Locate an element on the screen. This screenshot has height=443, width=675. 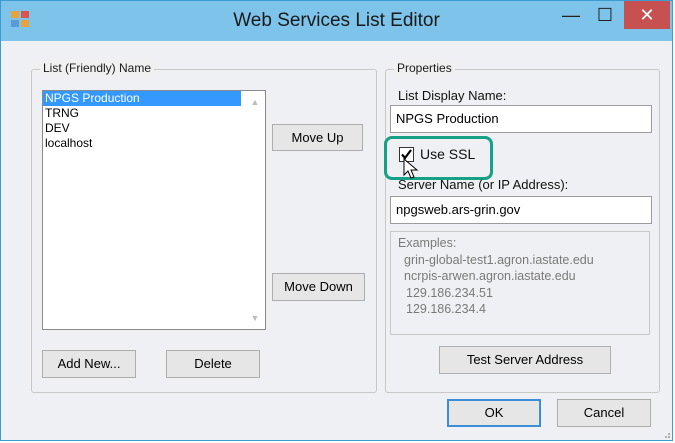
resize-grip-icon is located at coordinates (666, 434).